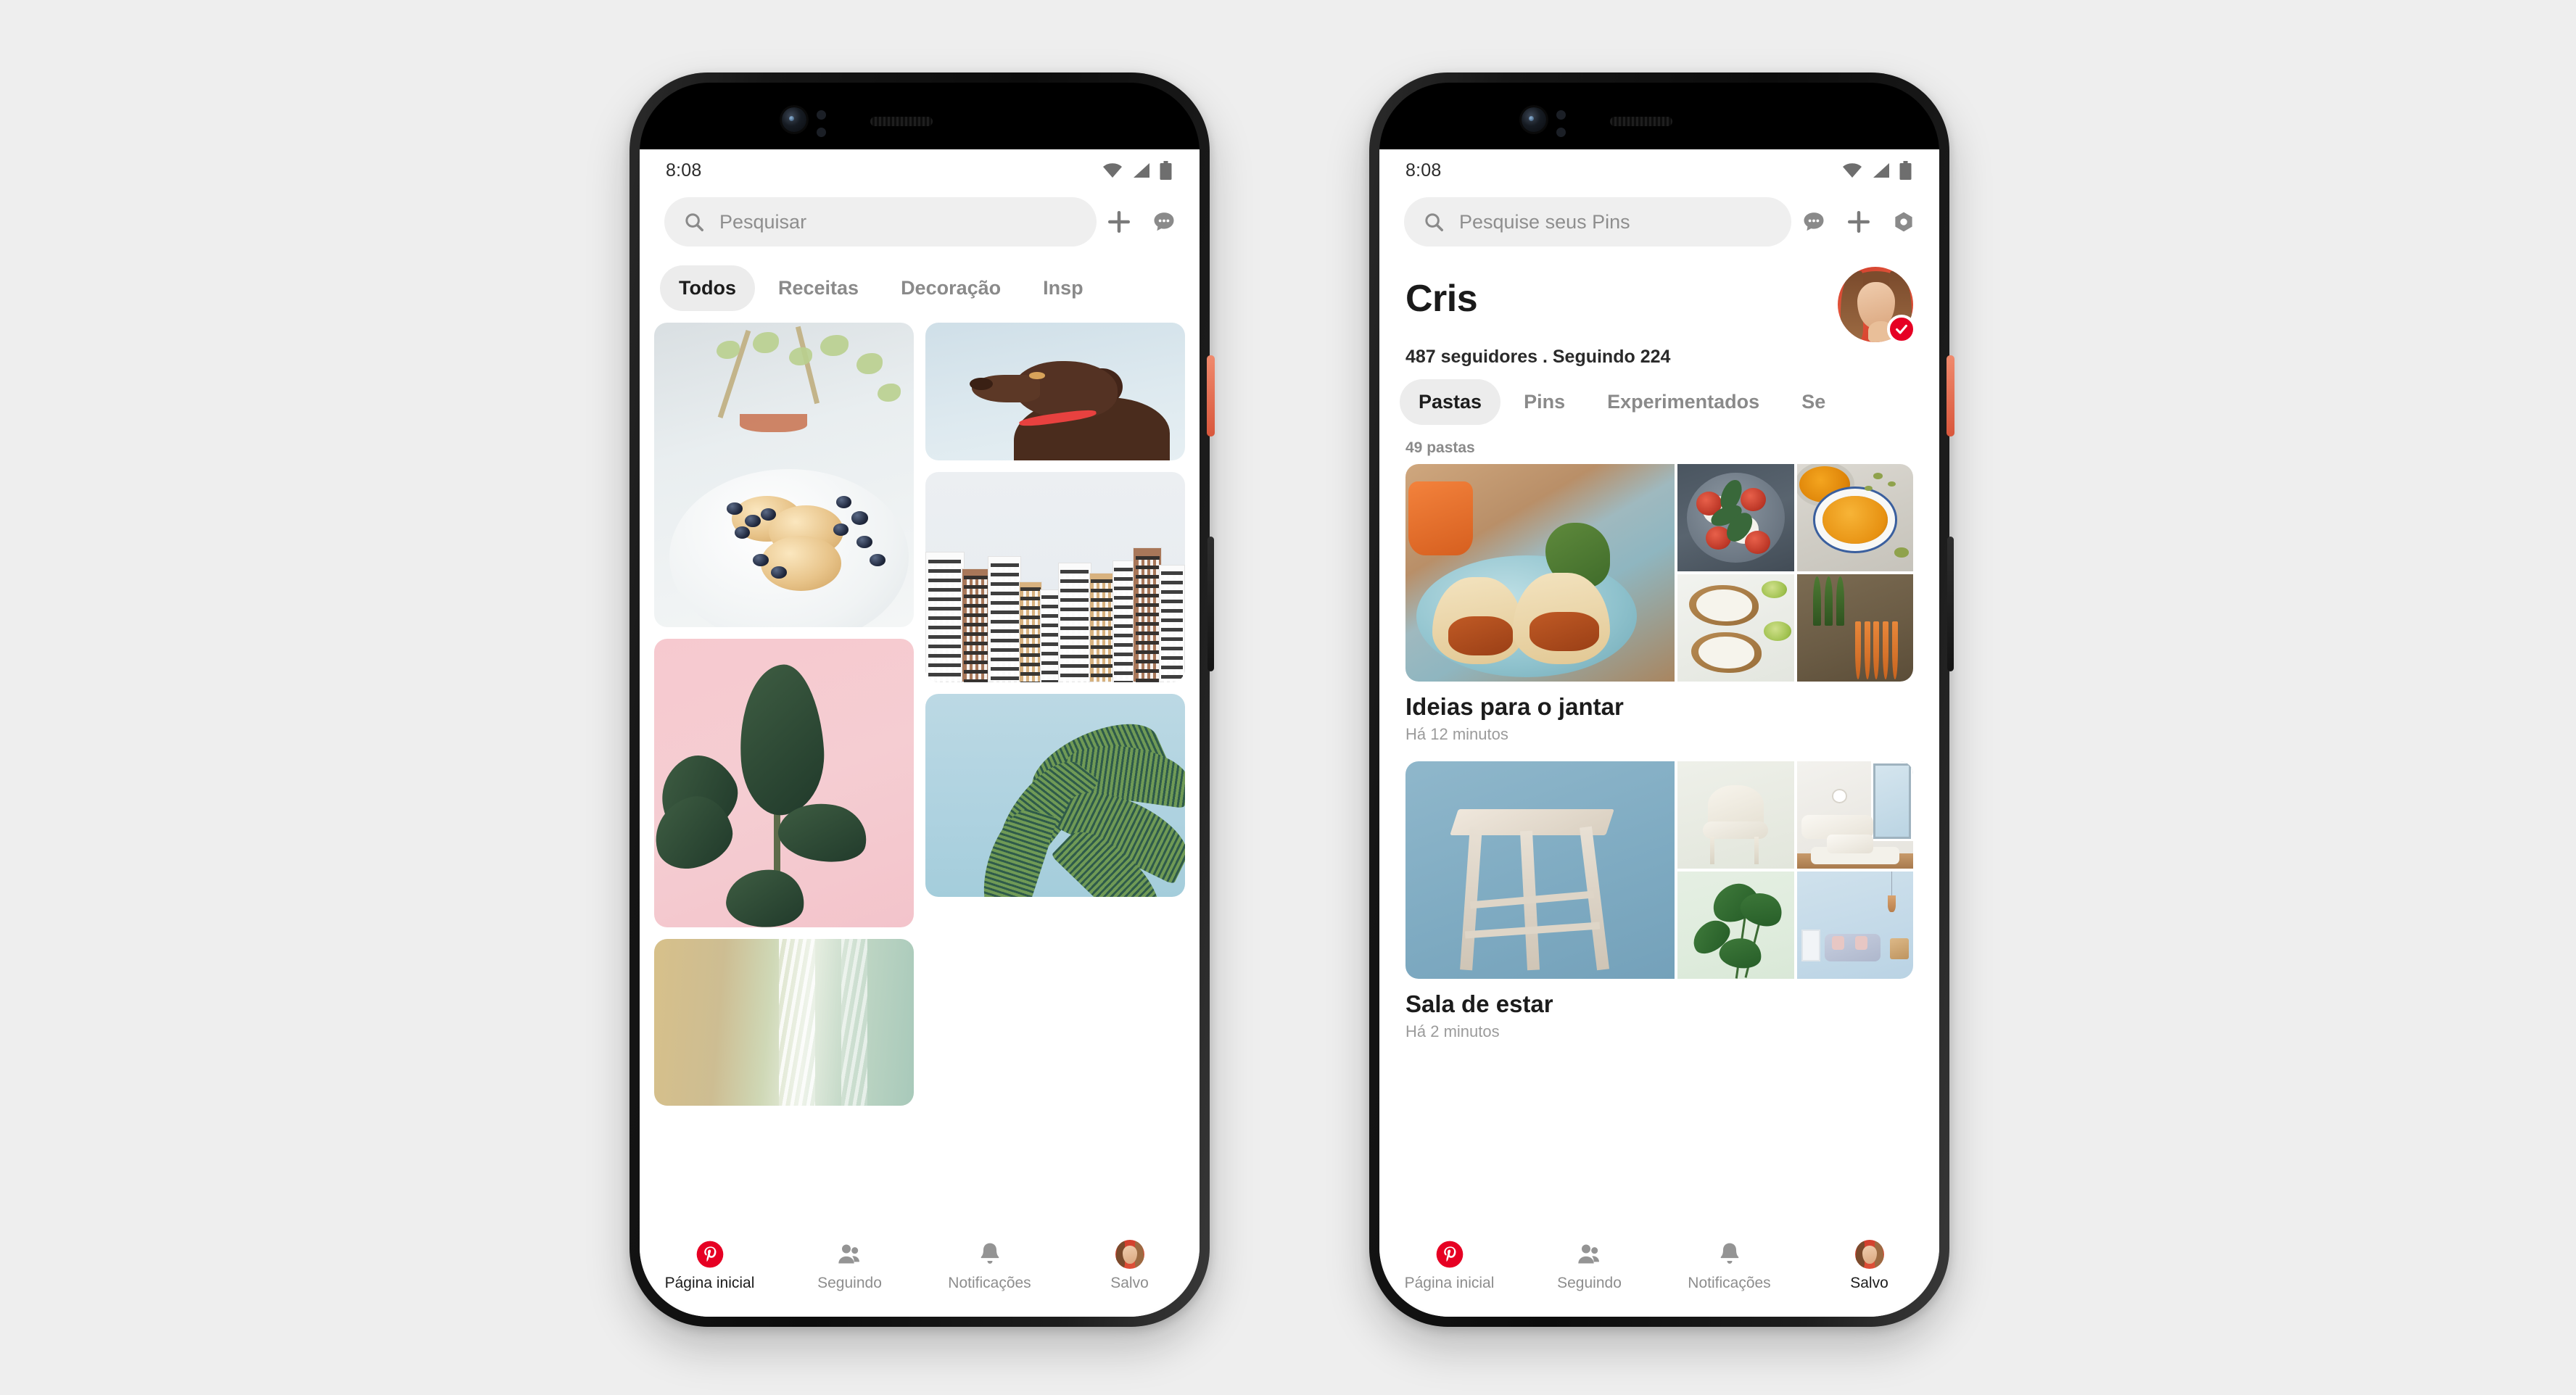 The height and width of the screenshot is (1395, 2576). I want to click on wifi-icon, so click(1852, 170).